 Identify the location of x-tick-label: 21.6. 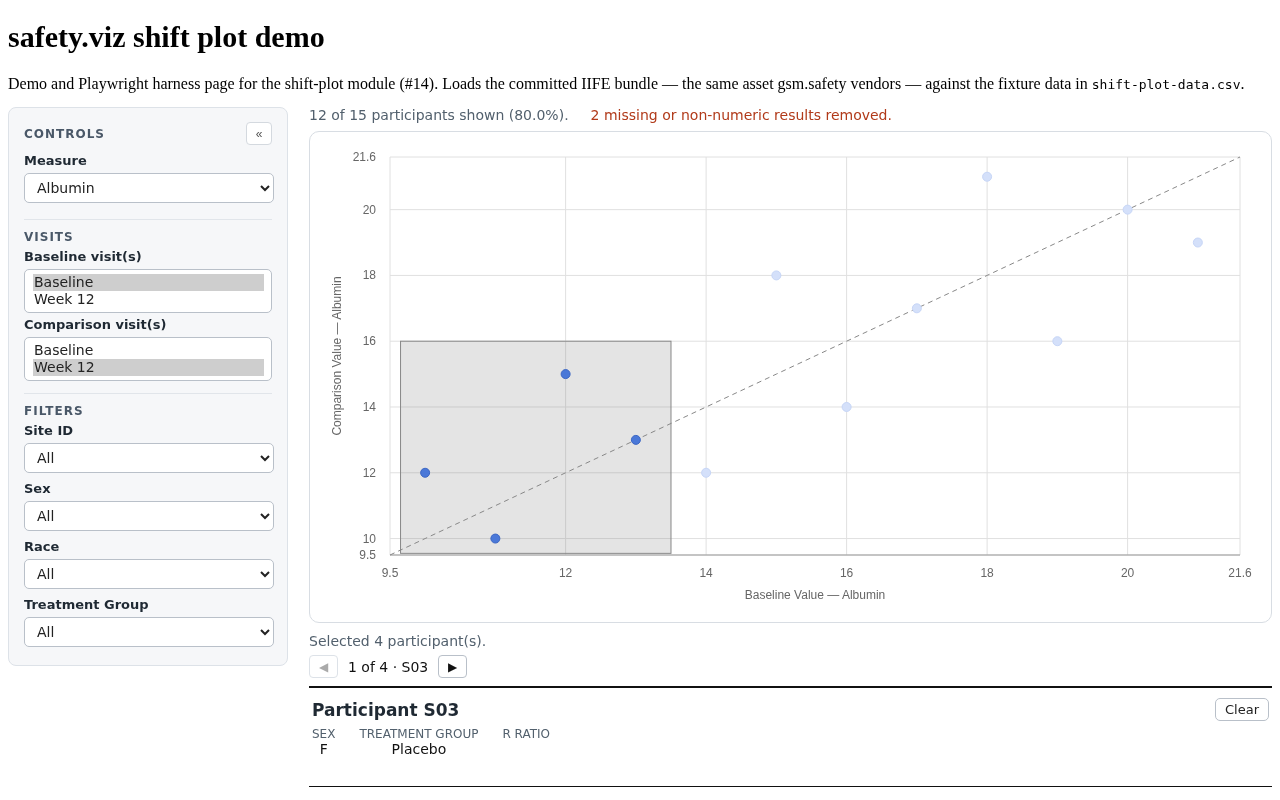
(1240, 573).